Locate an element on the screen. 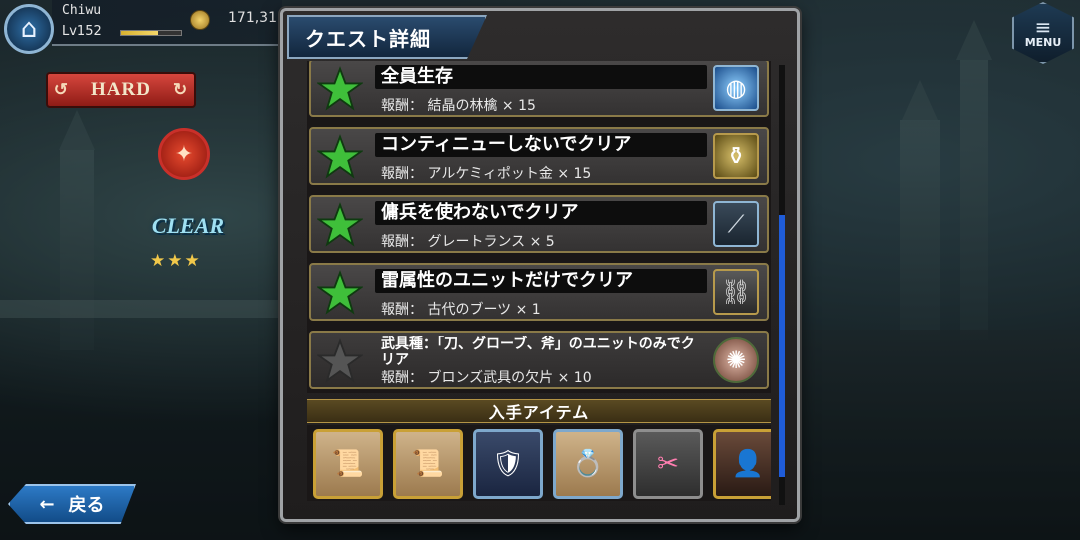 The width and height of the screenshot is (1080, 540). hamburger-icon: ≡ is located at coordinates (1043, 26).